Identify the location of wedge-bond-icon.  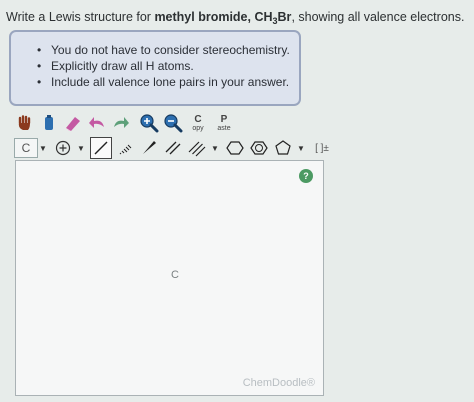
(149, 147).